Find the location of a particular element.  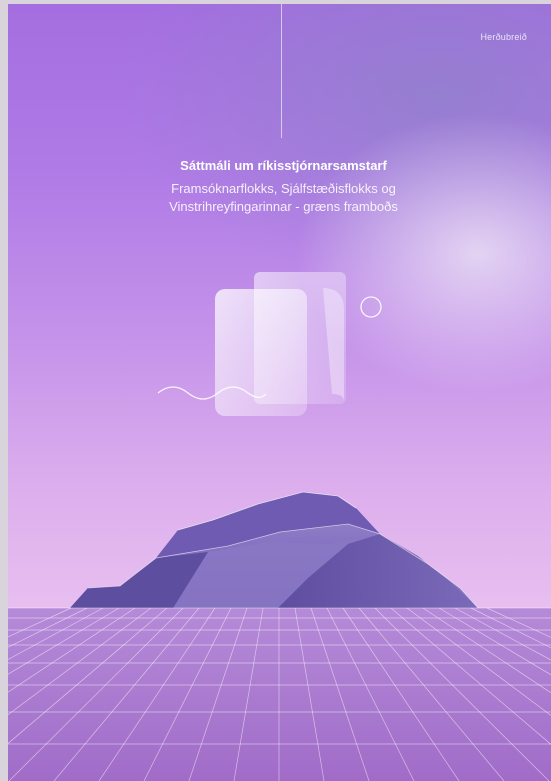

circle-outline-icon is located at coordinates (371, 307).